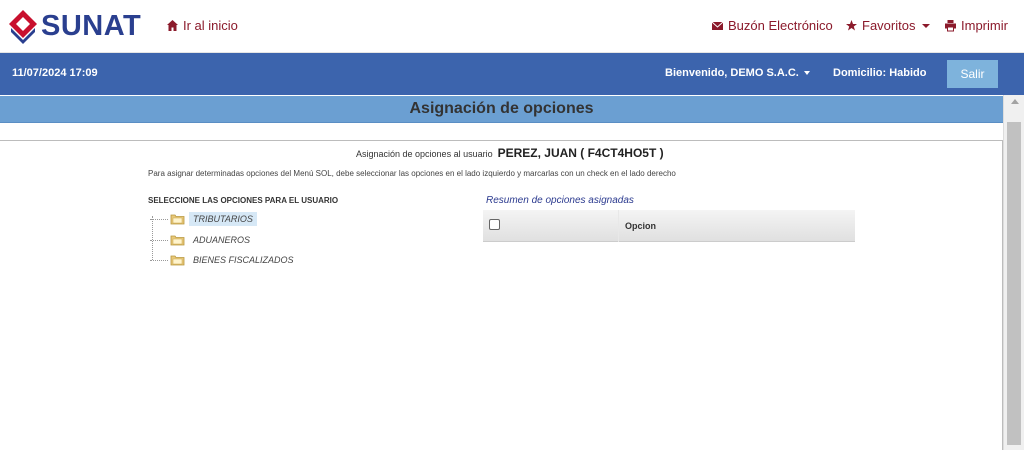  I want to click on home-link: Ir al inicio, so click(202, 25).